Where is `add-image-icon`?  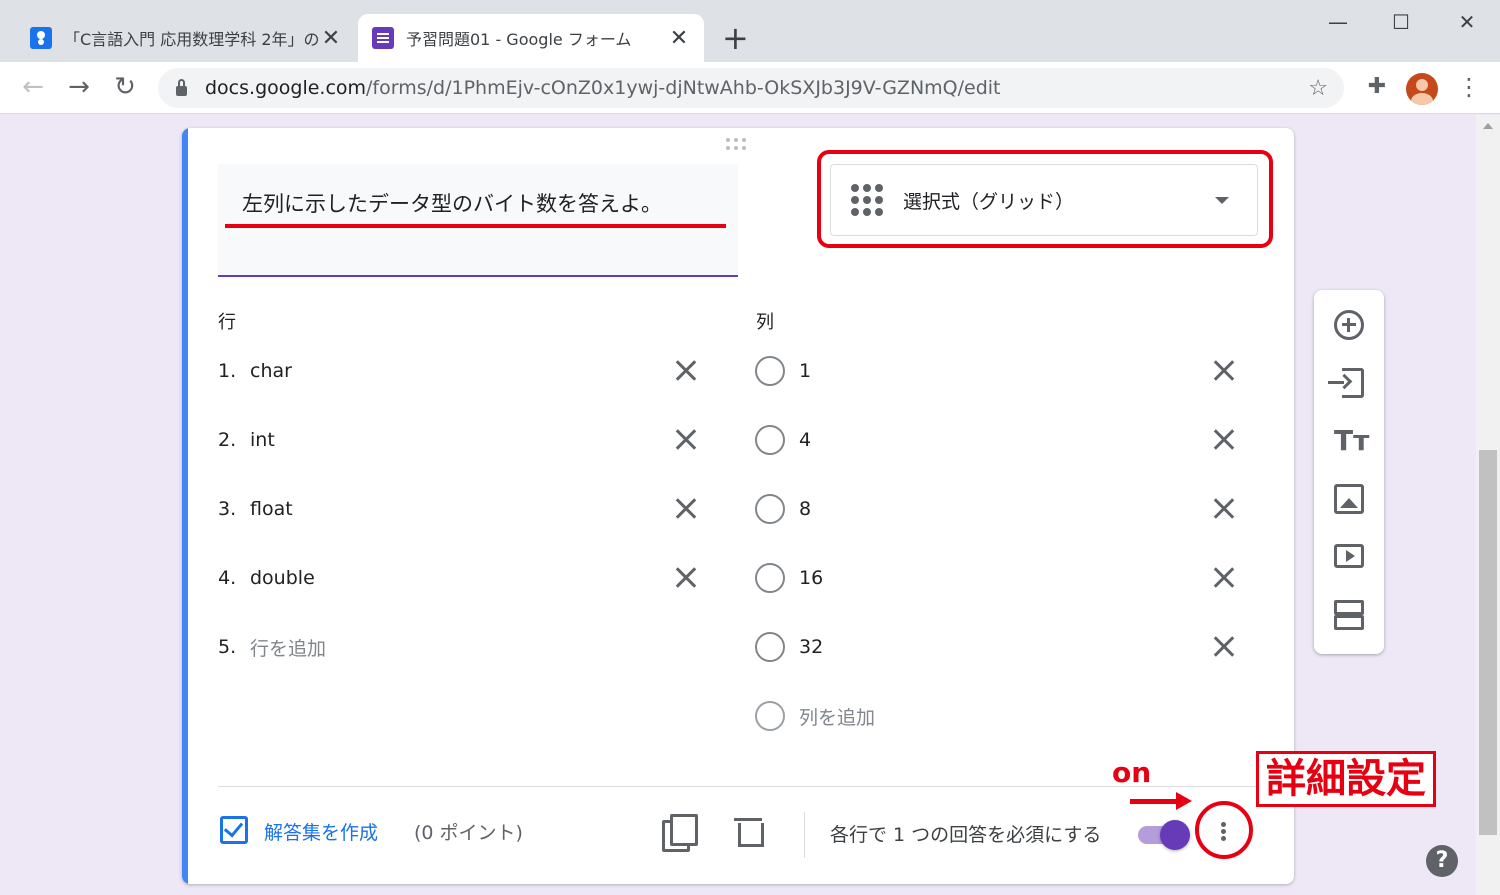 add-image-icon is located at coordinates (1349, 499).